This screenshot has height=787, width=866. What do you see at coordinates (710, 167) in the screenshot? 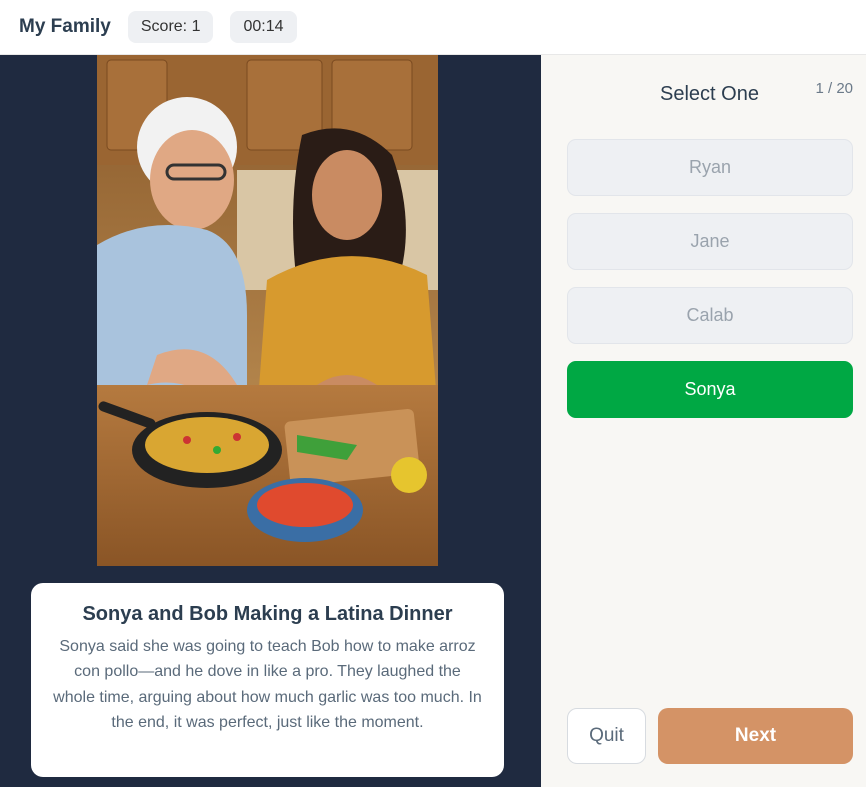
I see `option-ryan: Ryan` at bounding box center [710, 167].